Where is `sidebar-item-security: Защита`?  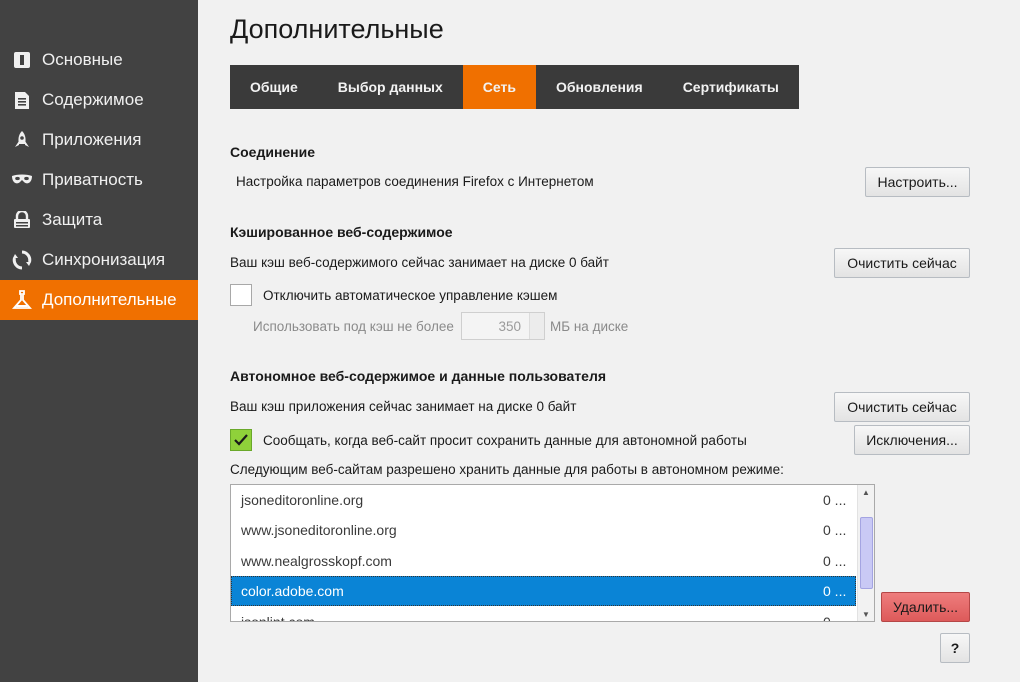 sidebar-item-security: Защита is located at coordinates (99, 220).